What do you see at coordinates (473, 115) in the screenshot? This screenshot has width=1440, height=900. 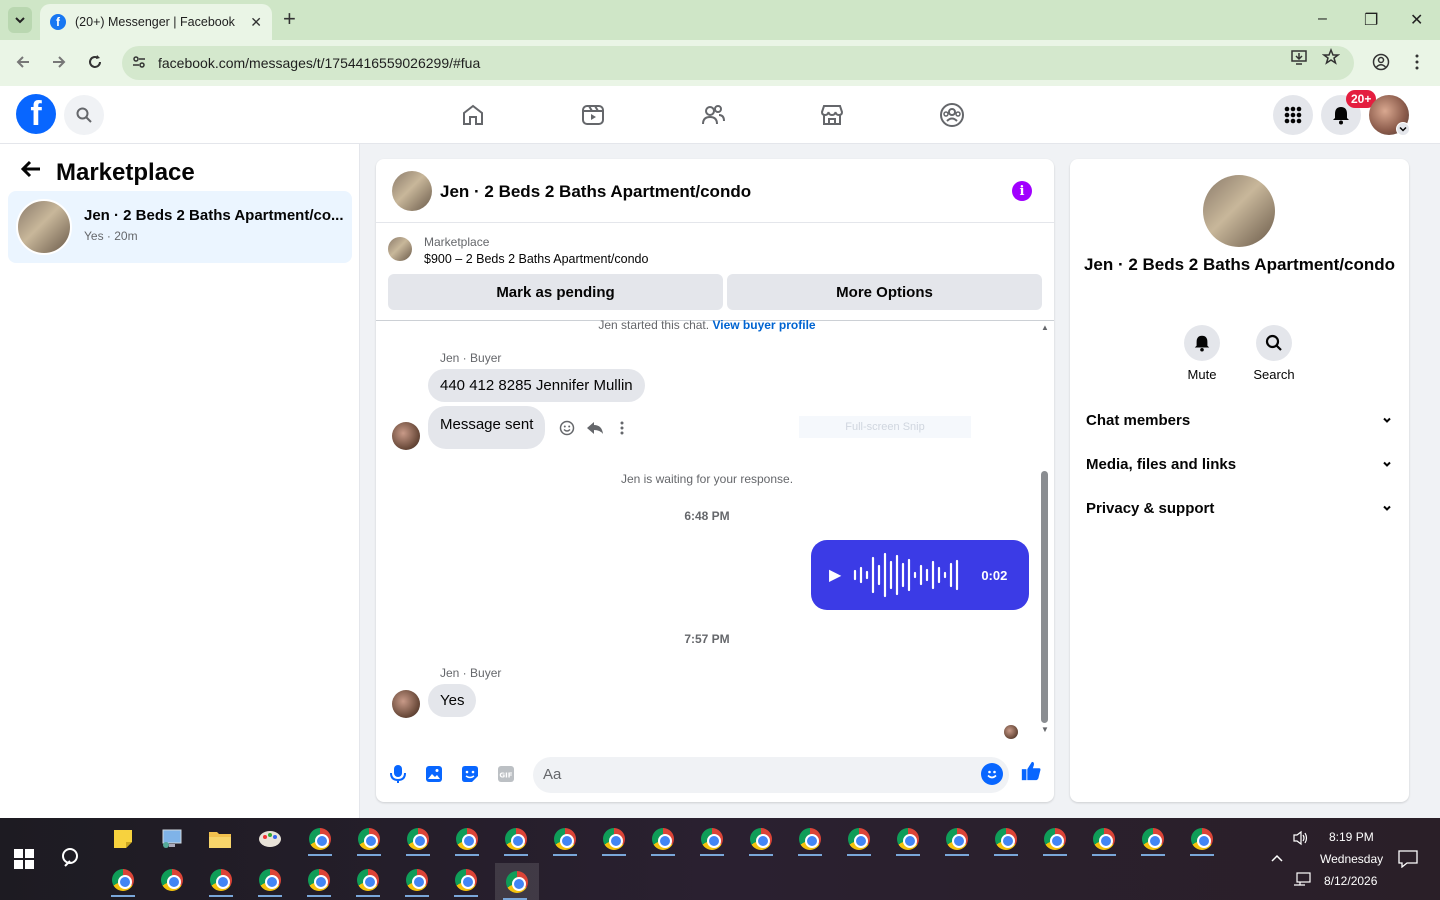 I see `home-icon` at bounding box center [473, 115].